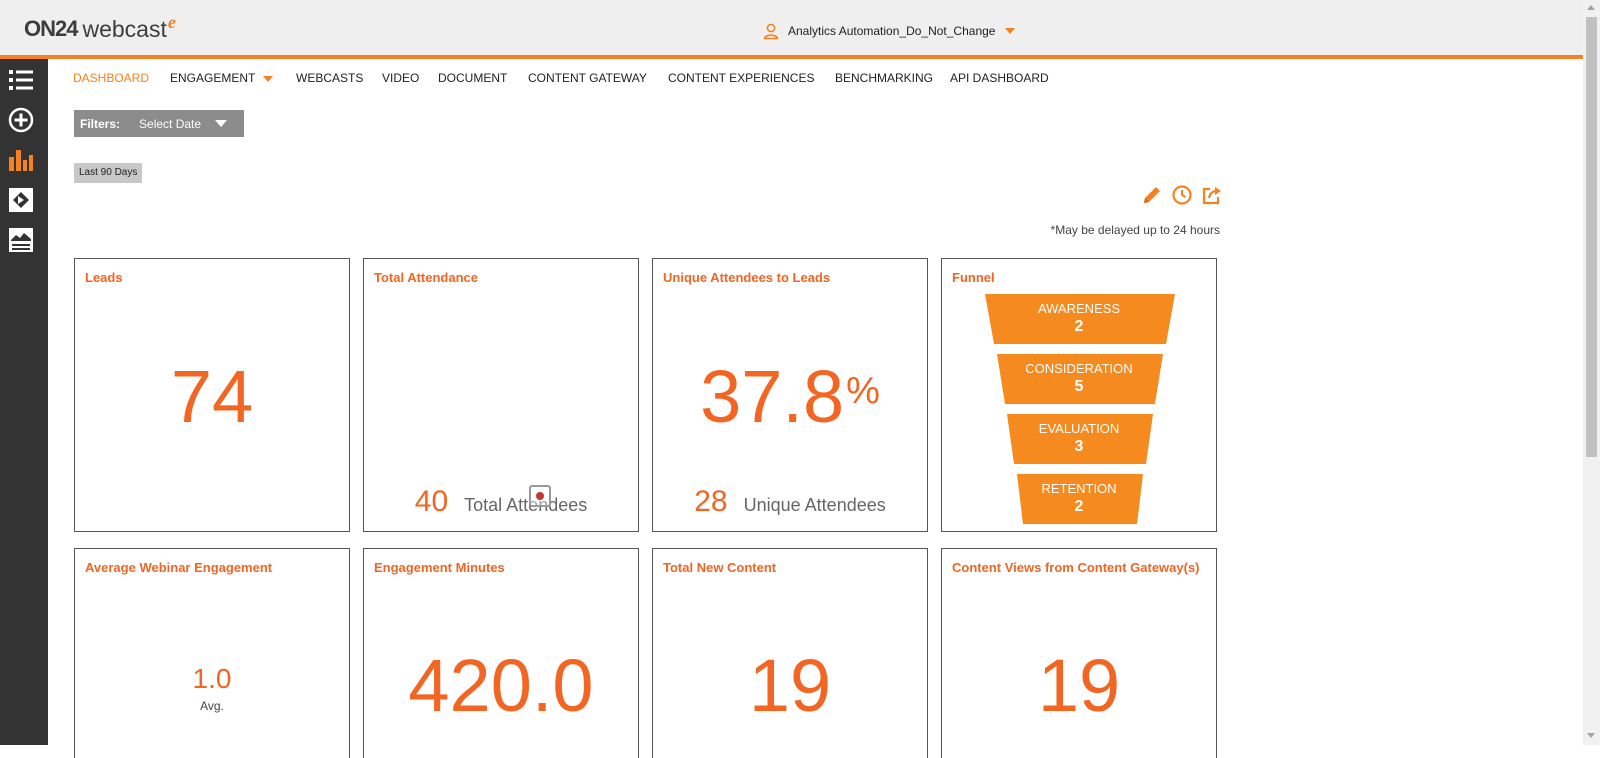 This screenshot has height=758, width=1600. I want to click on avg-engagement-label: Avg., so click(212, 706).